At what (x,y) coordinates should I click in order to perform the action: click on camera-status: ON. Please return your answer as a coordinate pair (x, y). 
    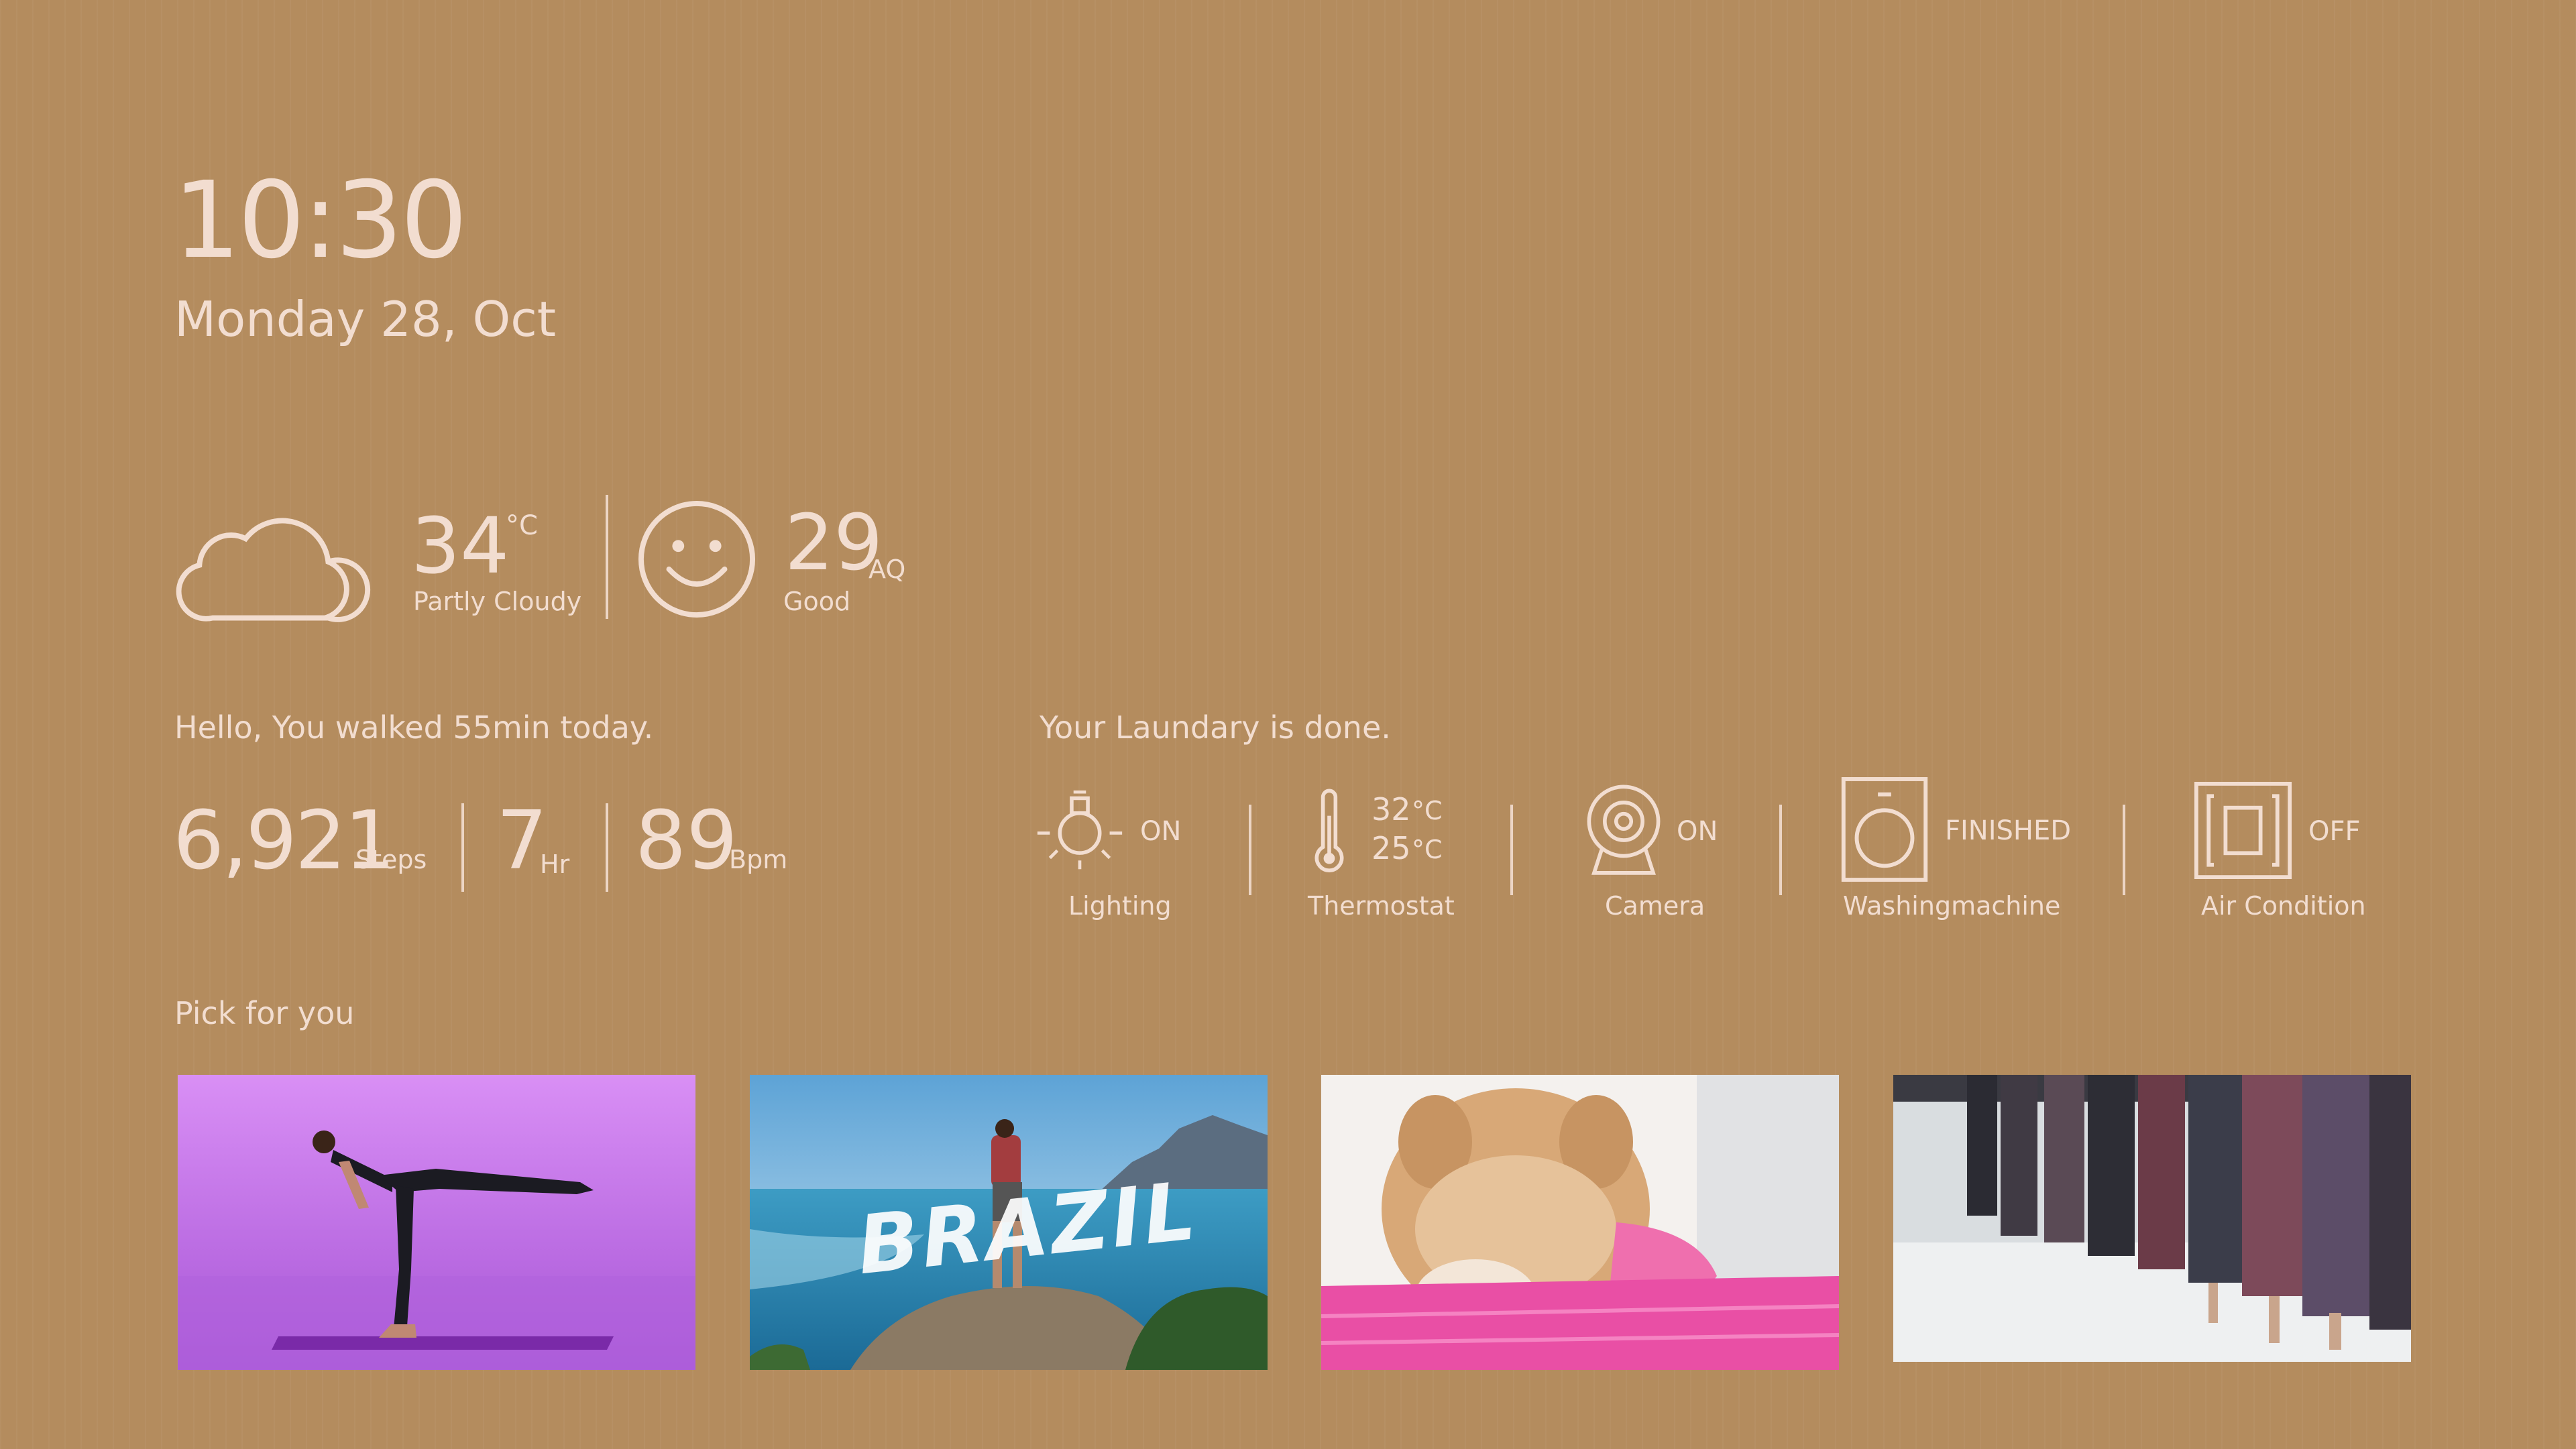
    Looking at the image, I should click on (1697, 832).